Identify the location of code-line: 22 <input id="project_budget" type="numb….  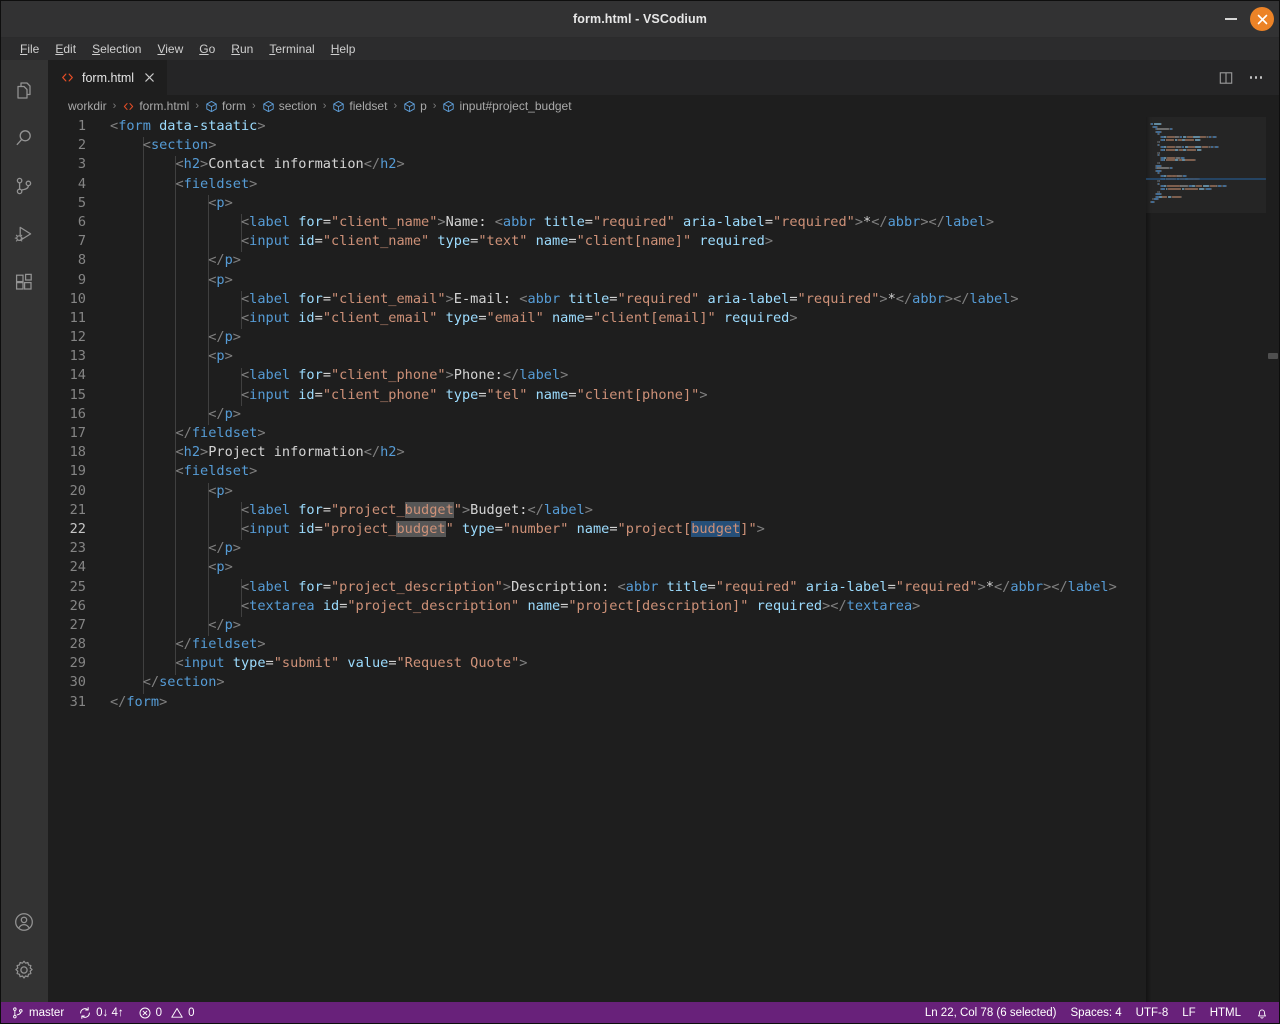
(597, 529).